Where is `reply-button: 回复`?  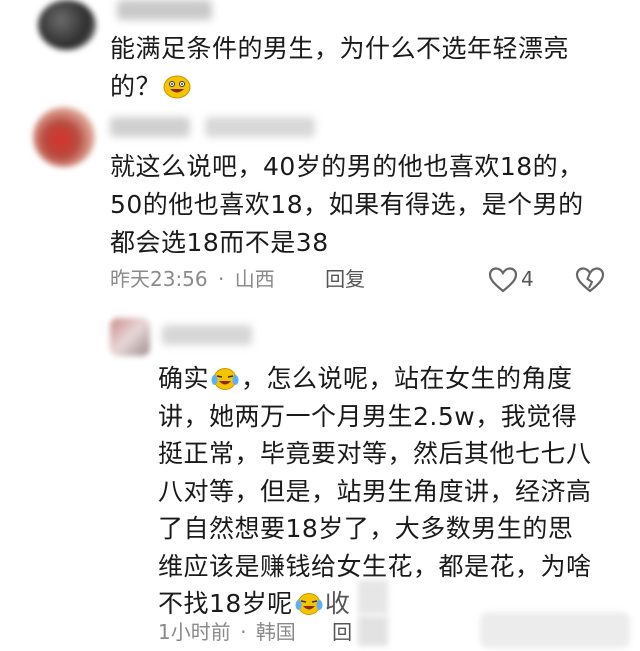 reply-button: 回复 is located at coordinates (345, 279).